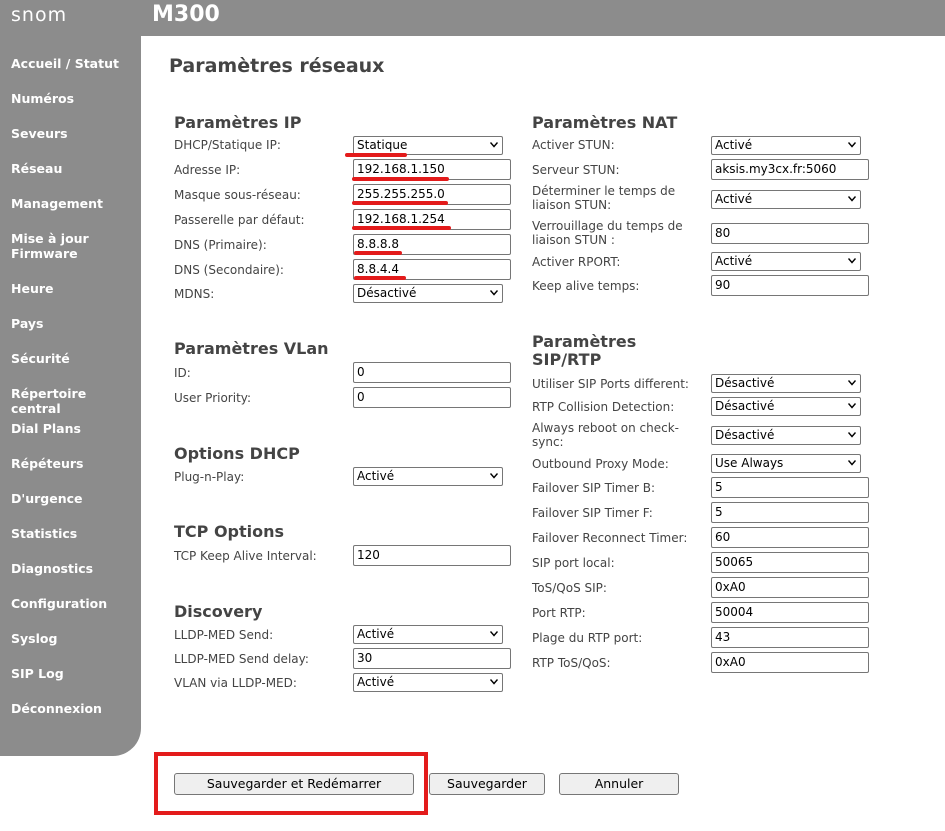 This screenshot has height=831, width=945. Describe the element at coordinates (194, 294) in the screenshot. I see `mdns-label: MDNS:` at that location.